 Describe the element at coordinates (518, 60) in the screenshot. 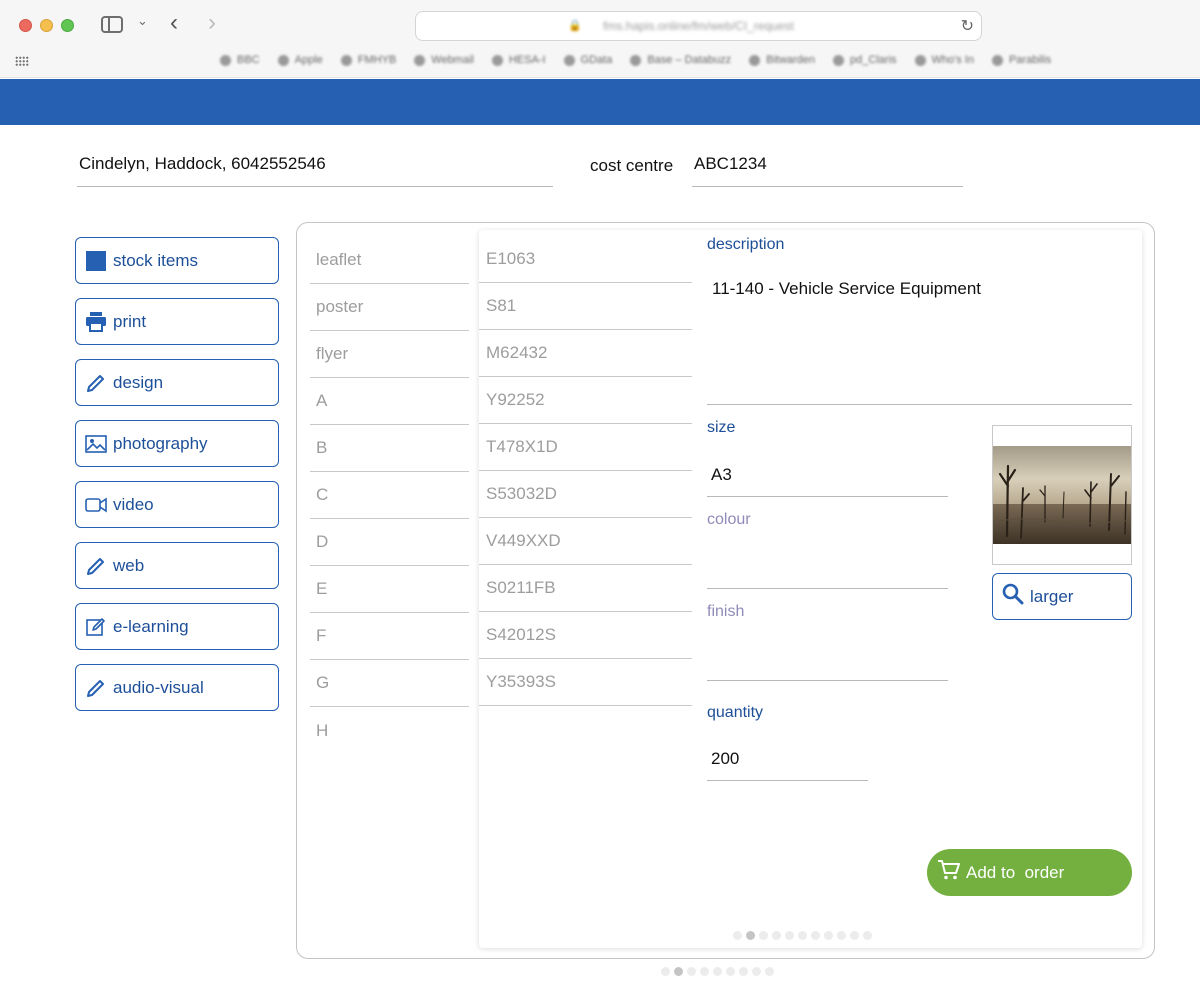

I see `bookmark-item: HESA-I` at that location.